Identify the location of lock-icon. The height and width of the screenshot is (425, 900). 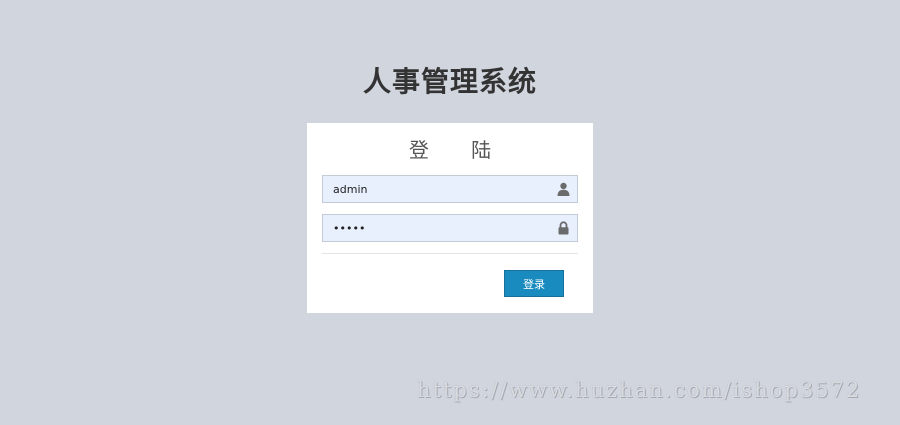
(563, 228).